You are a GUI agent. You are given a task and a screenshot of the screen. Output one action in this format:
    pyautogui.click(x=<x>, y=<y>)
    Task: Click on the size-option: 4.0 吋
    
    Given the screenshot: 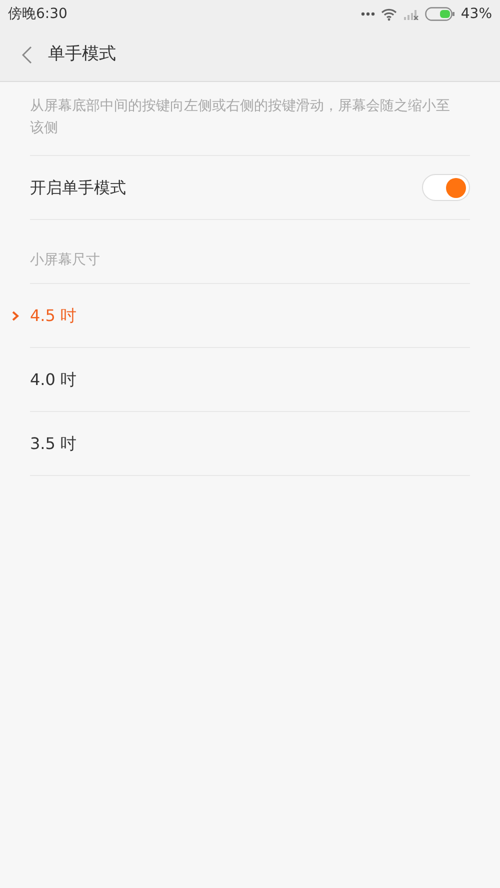 What is the action you would take?
    pyautogui.click(x=250, y=380)
    